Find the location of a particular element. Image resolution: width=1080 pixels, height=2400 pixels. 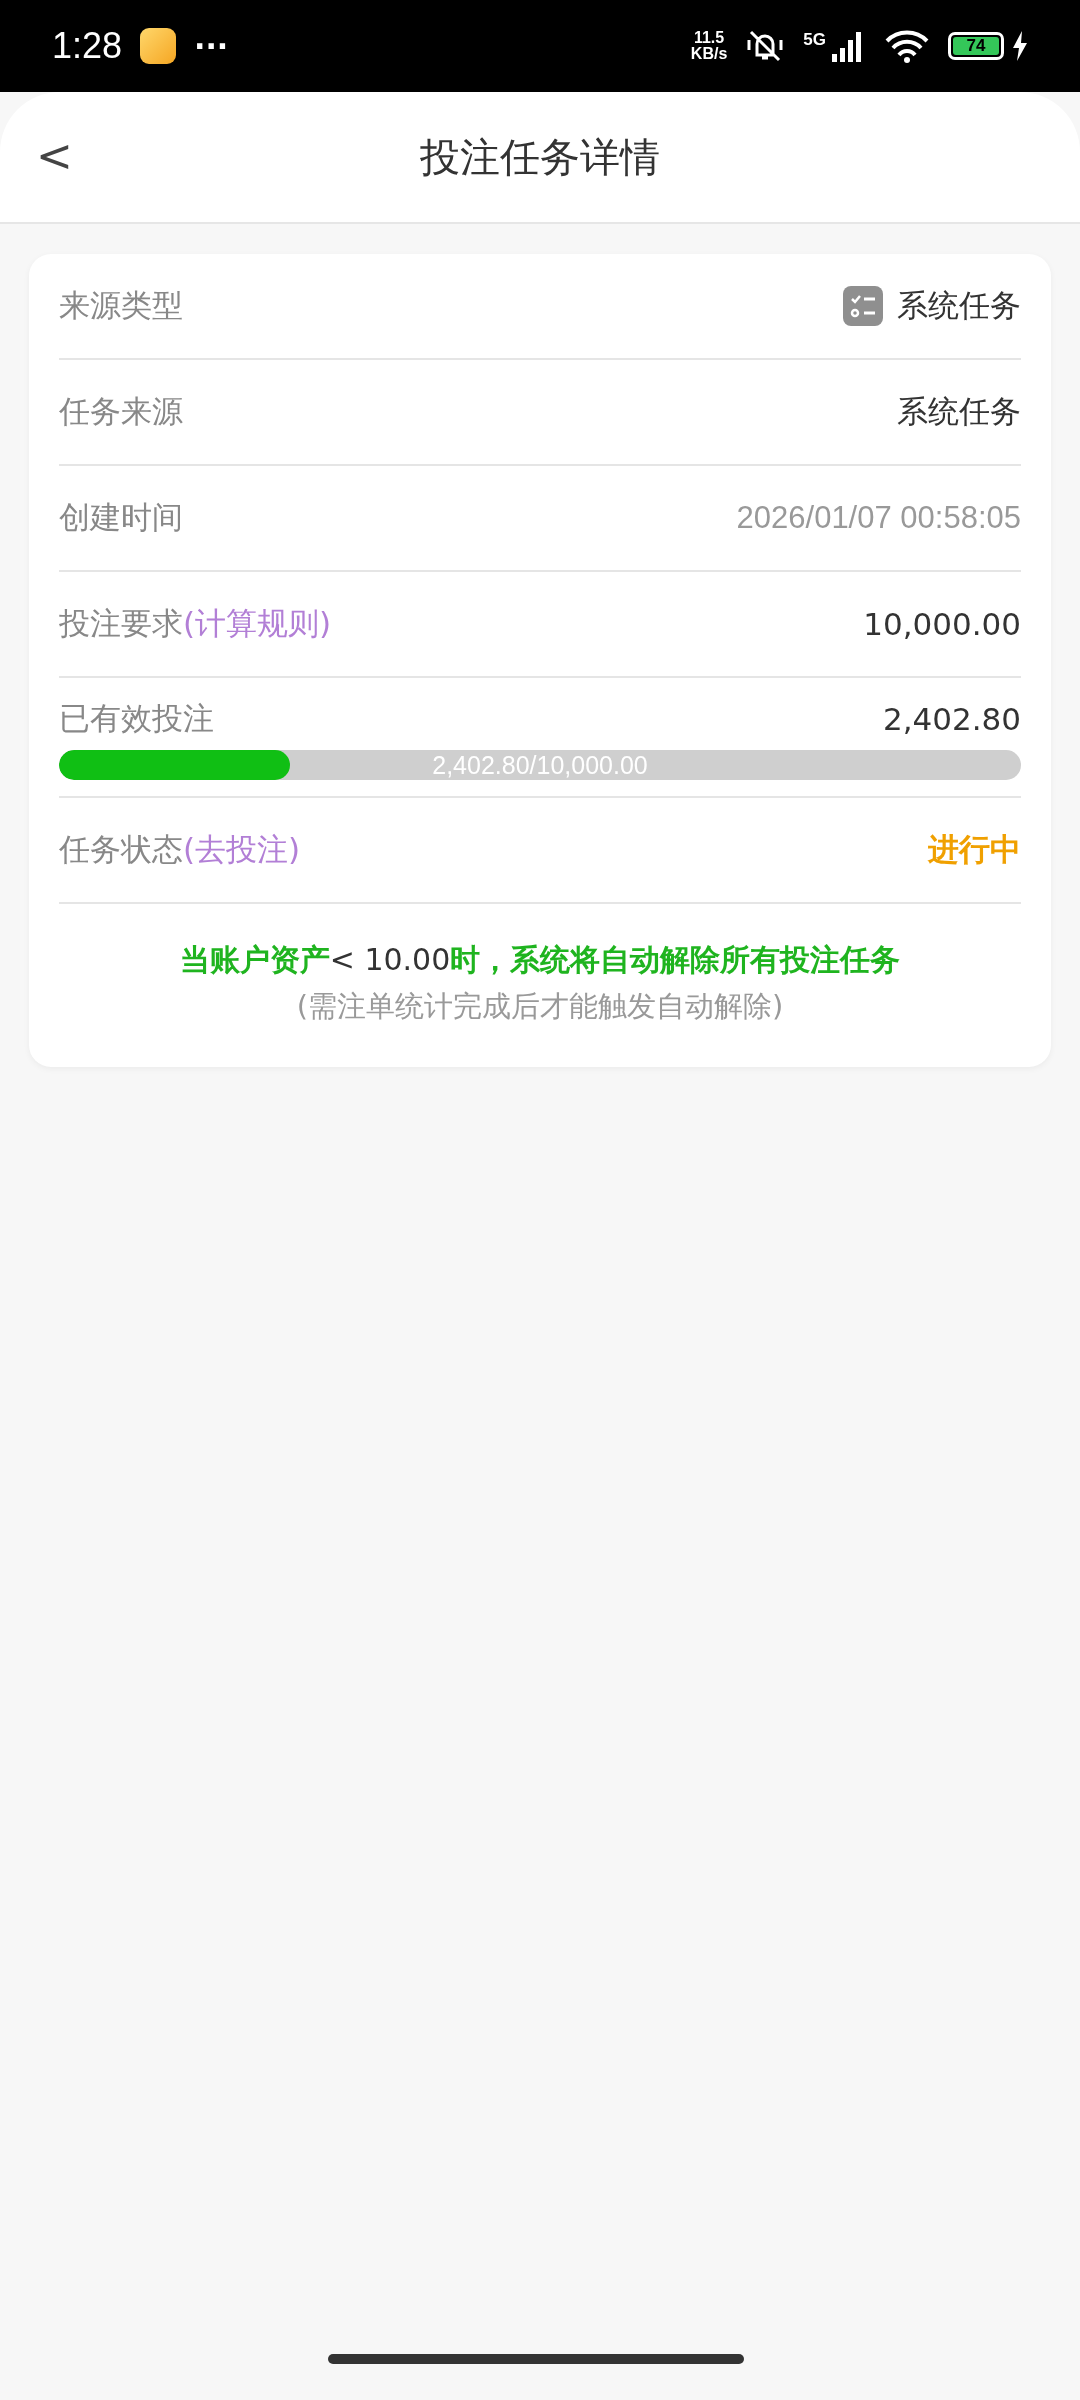

row-value: 2,402.80 is located at coordinates (951, 719).